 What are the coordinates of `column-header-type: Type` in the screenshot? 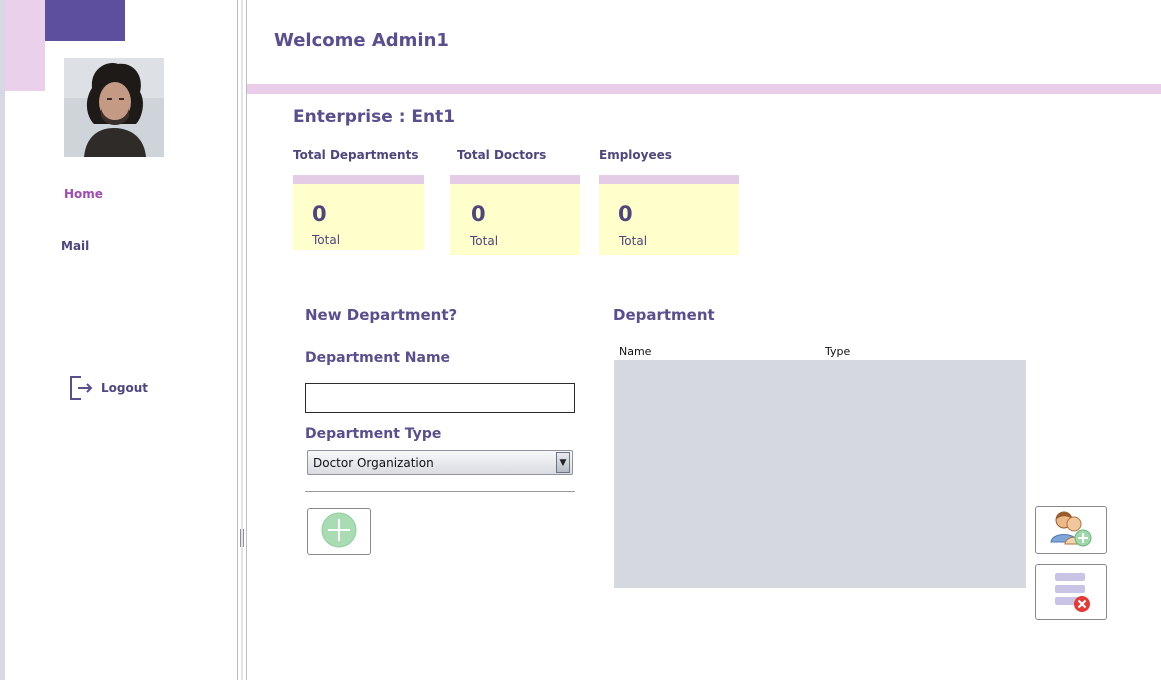 It's located at (837, 351).